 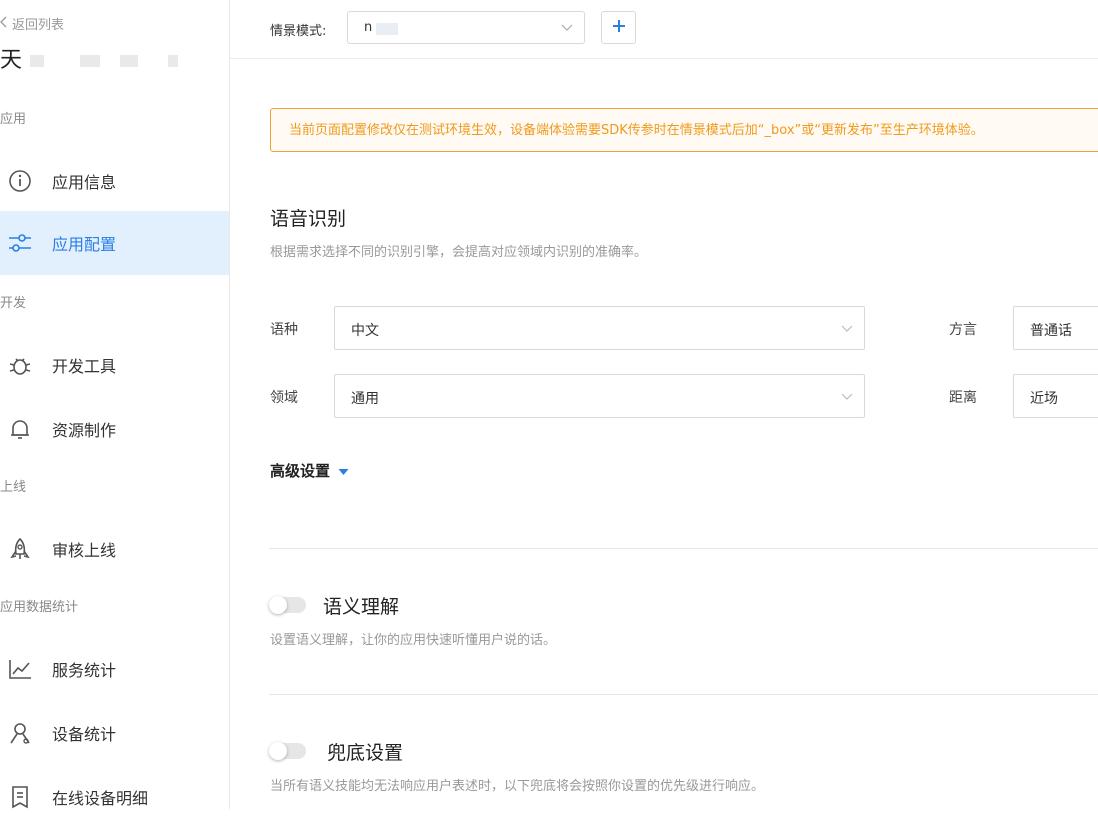 I want to click on dialect-select: 普通话, so click(x=1055, y=328).